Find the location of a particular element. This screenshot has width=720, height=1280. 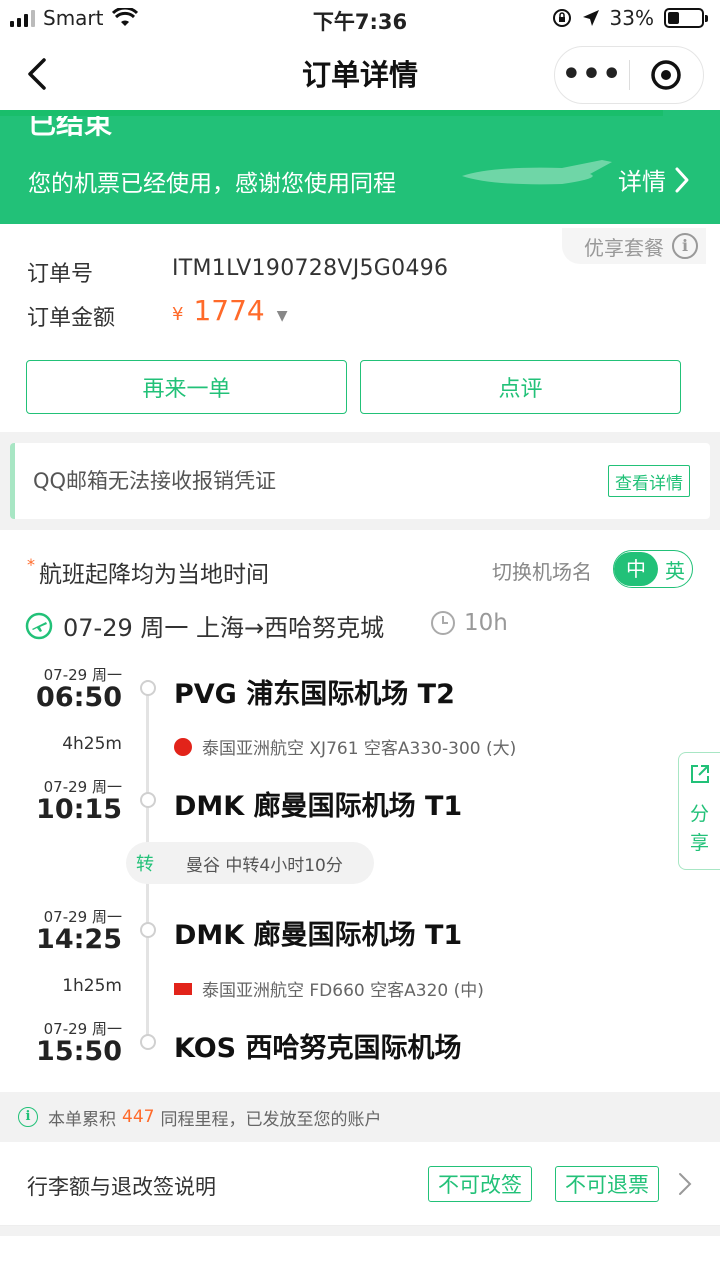

baggage-label: 行李额与退改签说明 is located at coordinates (121, 1187).